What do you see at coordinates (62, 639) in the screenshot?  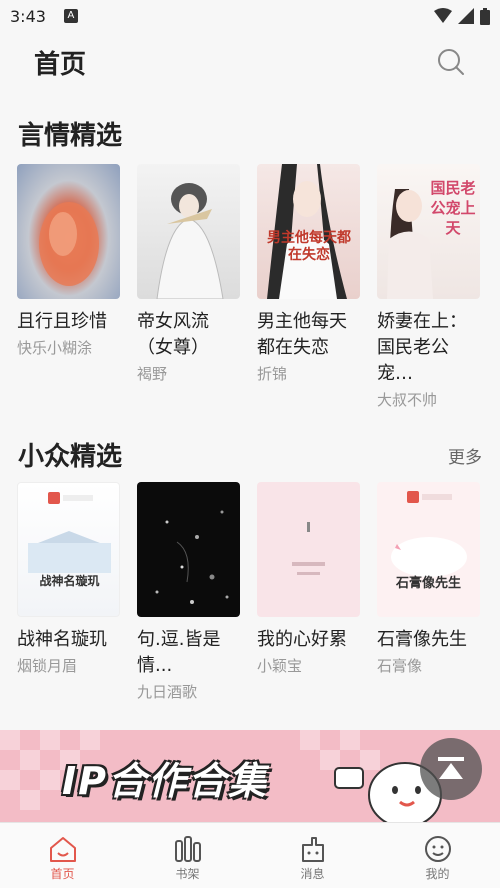 I see `book-title: 战神名璇玑` at bounding box center [62, 639].